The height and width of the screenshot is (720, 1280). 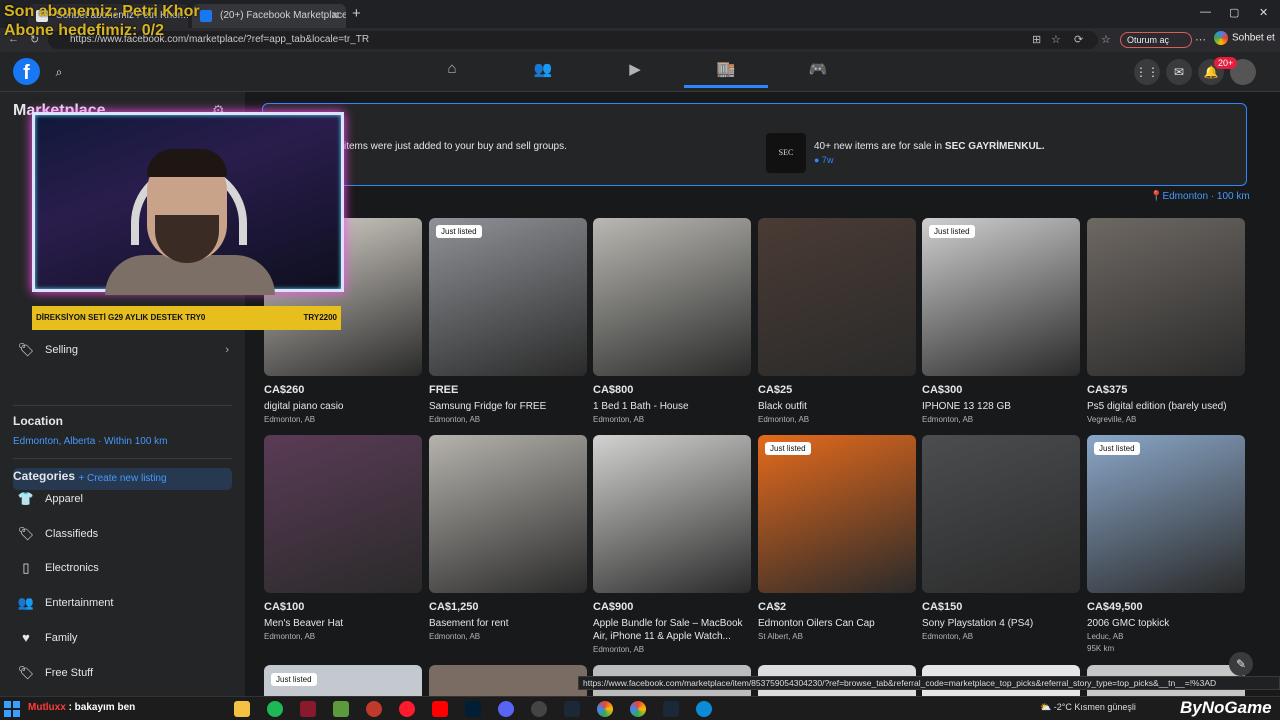 What do you see at coordinates (64, 499) in the screenshot?
I see `category-label: Apparel` at bounding box center [64, 499].